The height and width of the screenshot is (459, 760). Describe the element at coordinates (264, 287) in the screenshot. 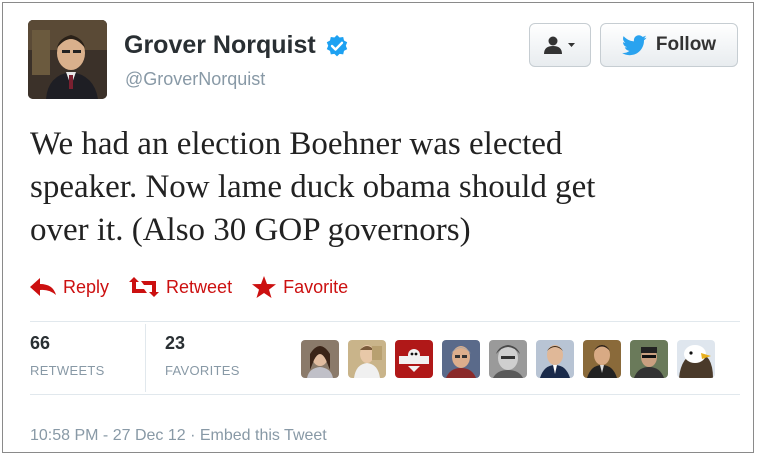

I see `star-icon` at that location.